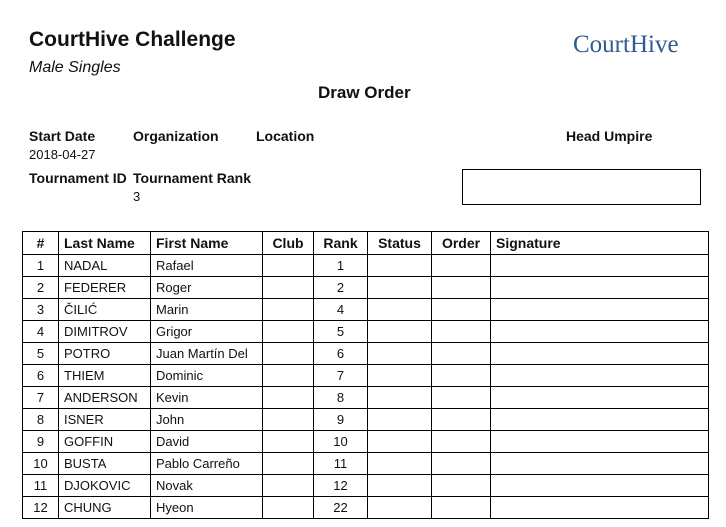 The height and width of the screenshot is (527, 726). What do you see at coordinates (176, 136) in the screenshot?
I see `organization-label: Organization` at bounding box center [176, 136].